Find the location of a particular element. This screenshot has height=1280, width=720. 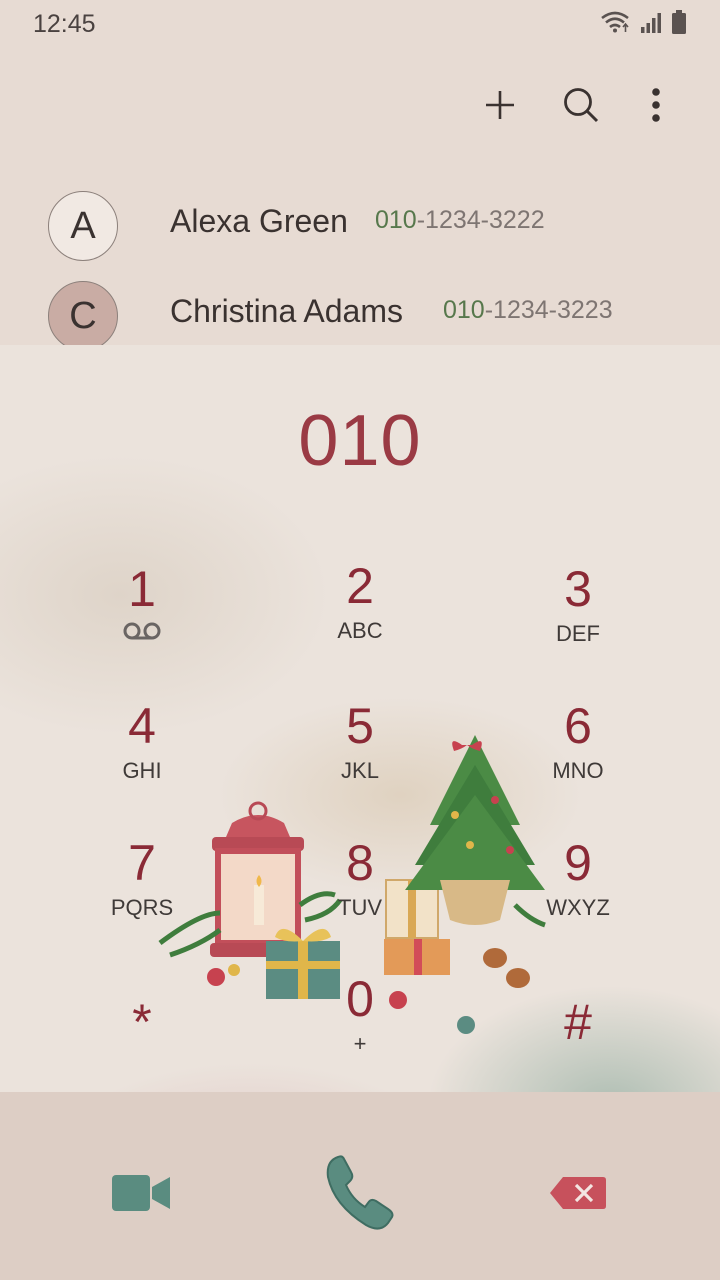

add-icon is located at coordinates (500, 105).